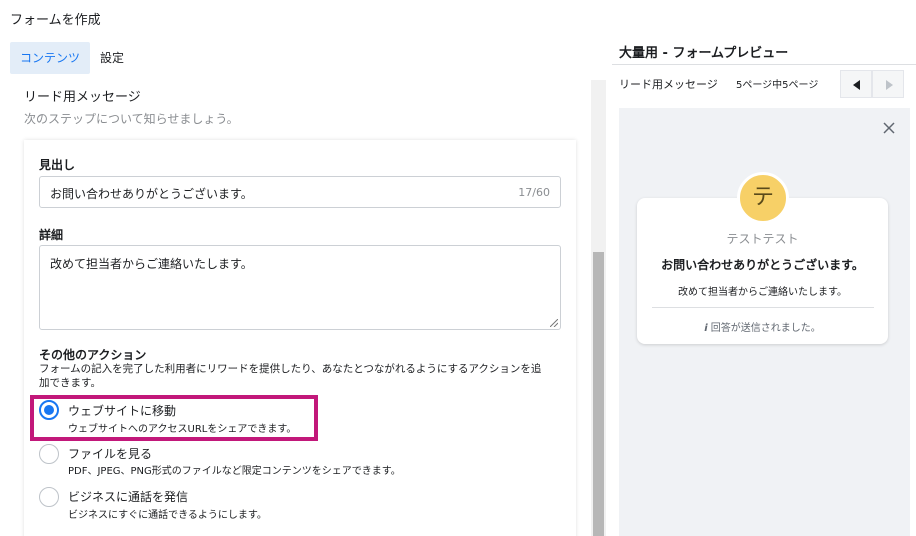 The height and width of the screenshot is (536, 916). I want to click on details-textarea: 改めて担当者からご連絡いたします。, so click(300, 287).